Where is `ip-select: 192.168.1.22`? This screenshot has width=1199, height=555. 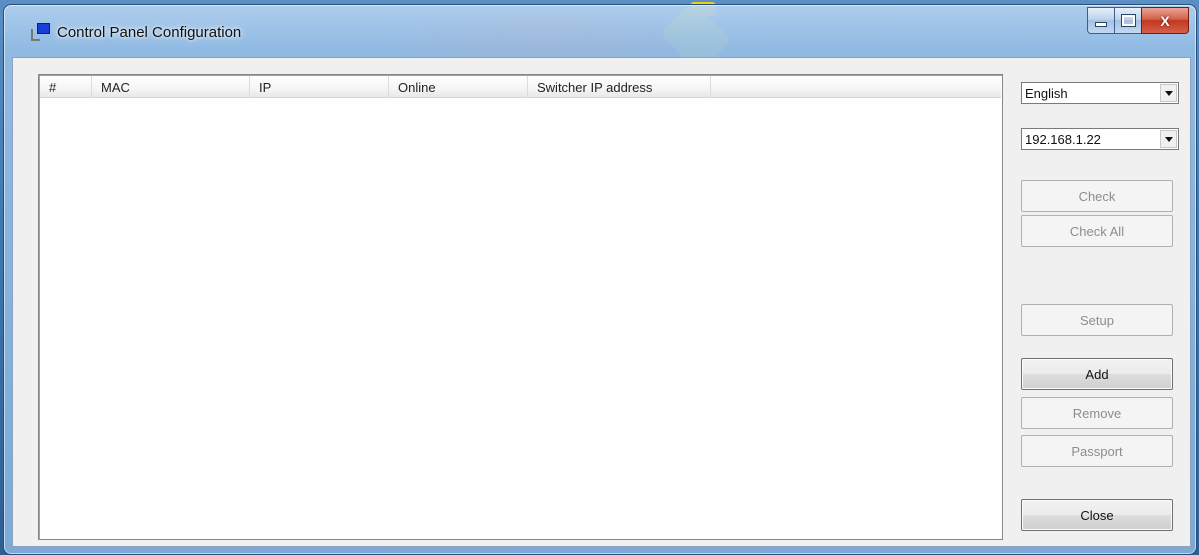
ip-select: 192.168.1.22 is located at coordinates (1100, 139).